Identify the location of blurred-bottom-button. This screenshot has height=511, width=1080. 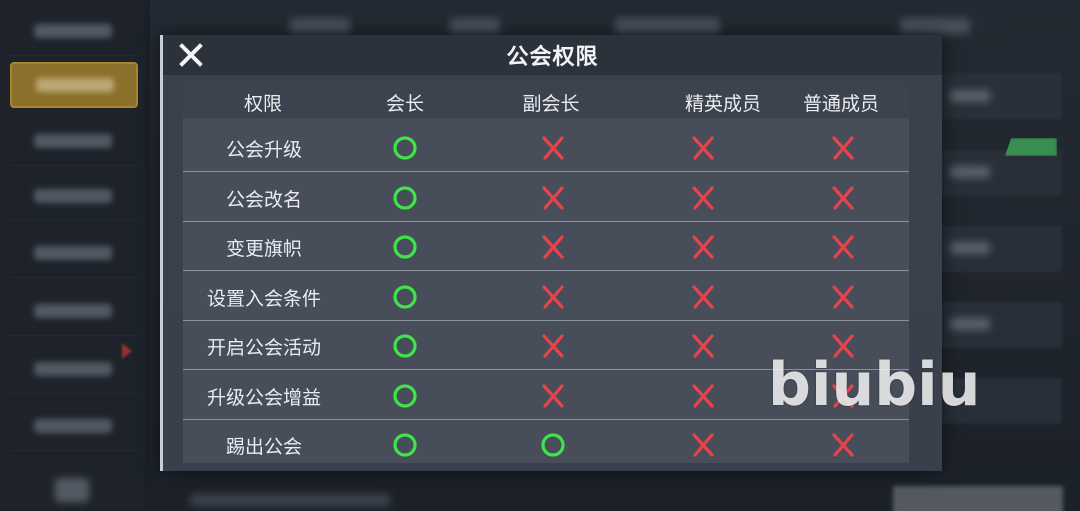
(978, 498).